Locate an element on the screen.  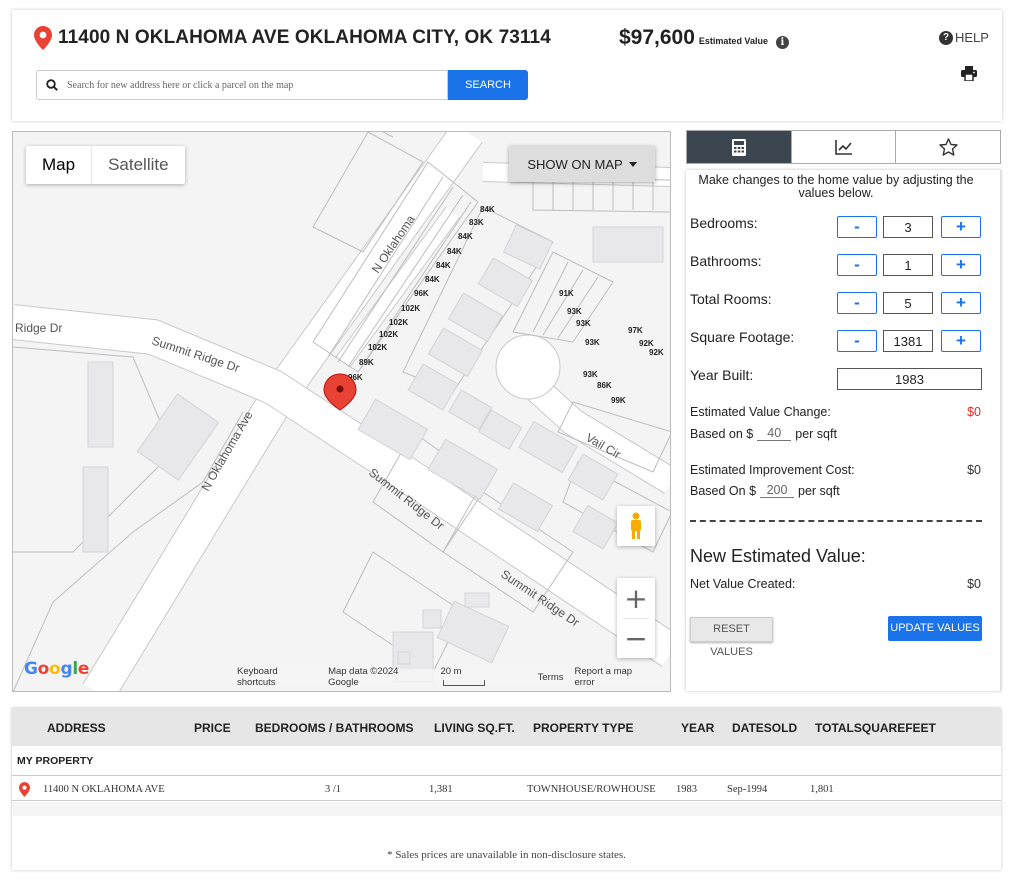
total-rooms-increment-button: + is located at coordinates (961, 303).